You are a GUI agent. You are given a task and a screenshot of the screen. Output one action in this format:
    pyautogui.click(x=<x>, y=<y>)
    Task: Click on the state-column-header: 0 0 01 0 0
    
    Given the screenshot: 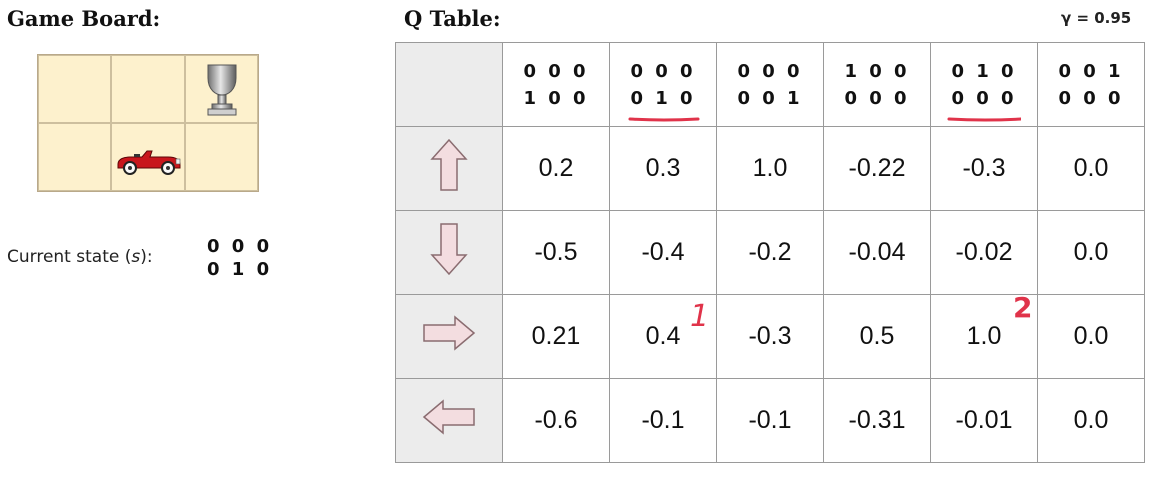 What is the action you would take?
    pyautogui.click(x=556, y=84)
    